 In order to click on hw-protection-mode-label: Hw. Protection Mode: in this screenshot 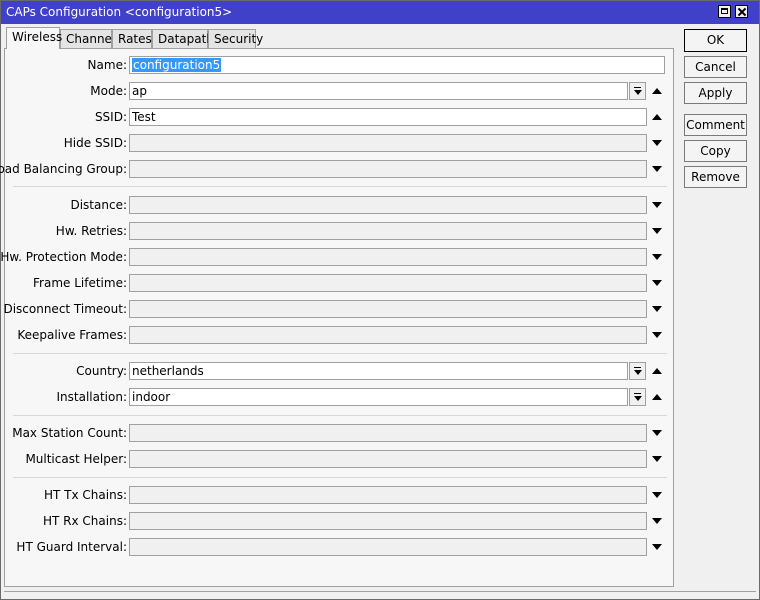, I will do `click(63, 257)`.